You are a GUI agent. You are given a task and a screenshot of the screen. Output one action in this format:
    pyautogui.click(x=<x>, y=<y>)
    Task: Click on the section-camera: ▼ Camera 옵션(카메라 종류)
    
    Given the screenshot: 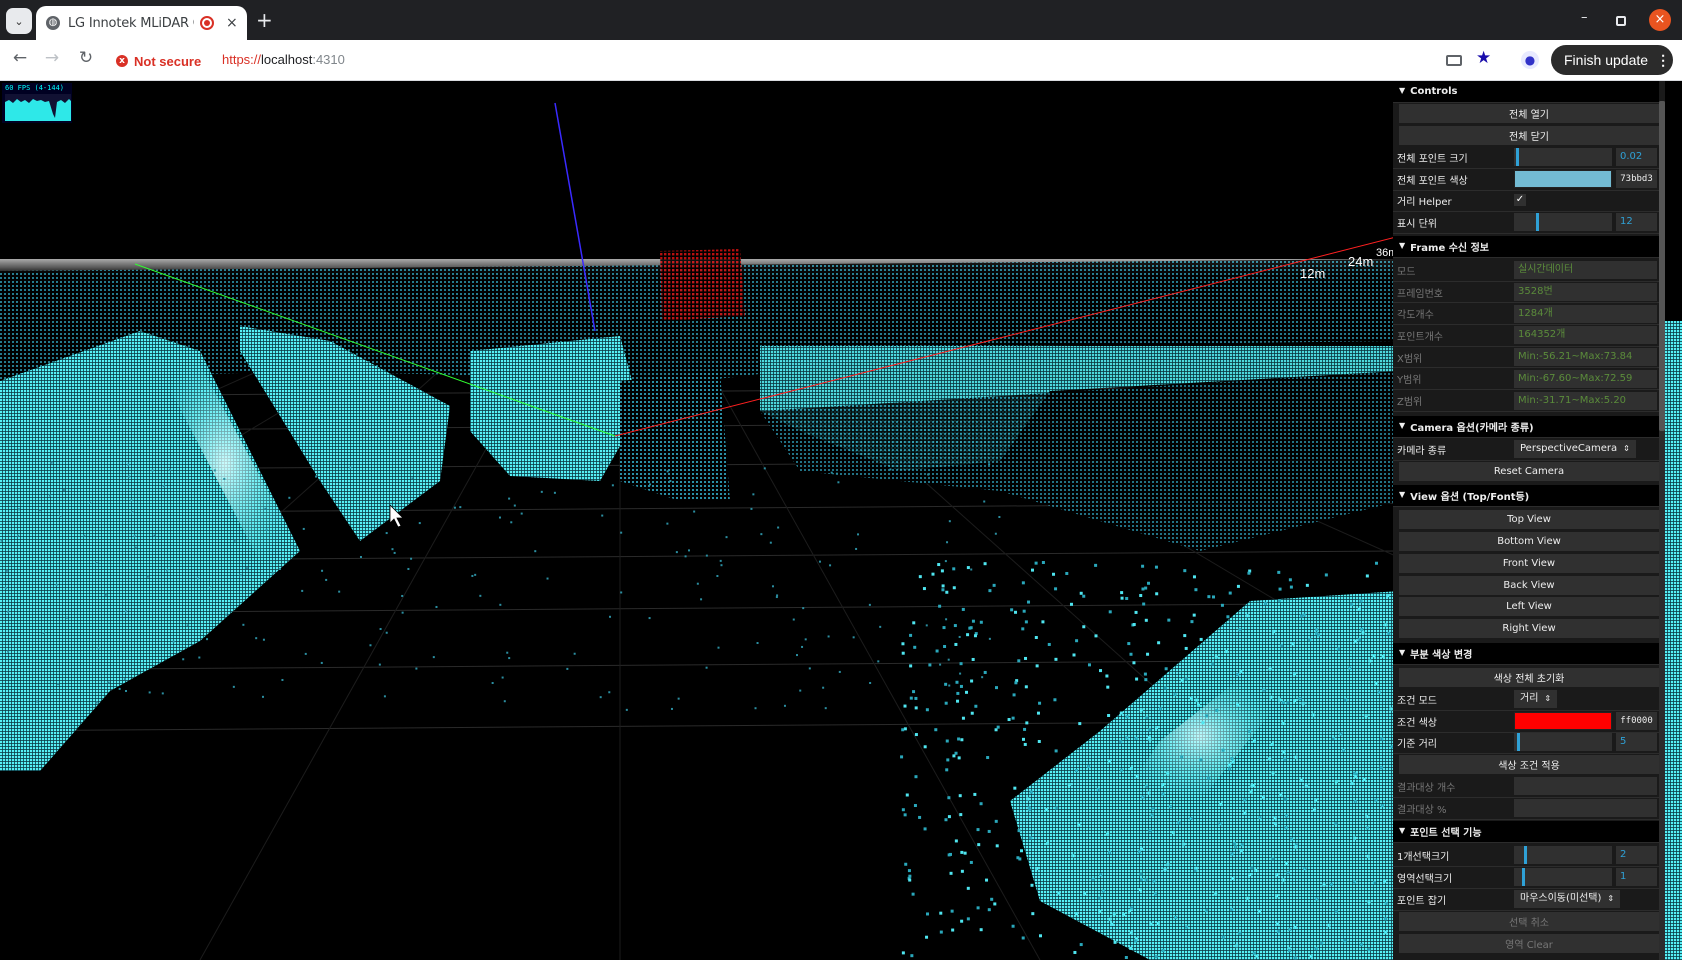 What is the action you would take?
    pyautogui.click(x=1526, y=427)
    